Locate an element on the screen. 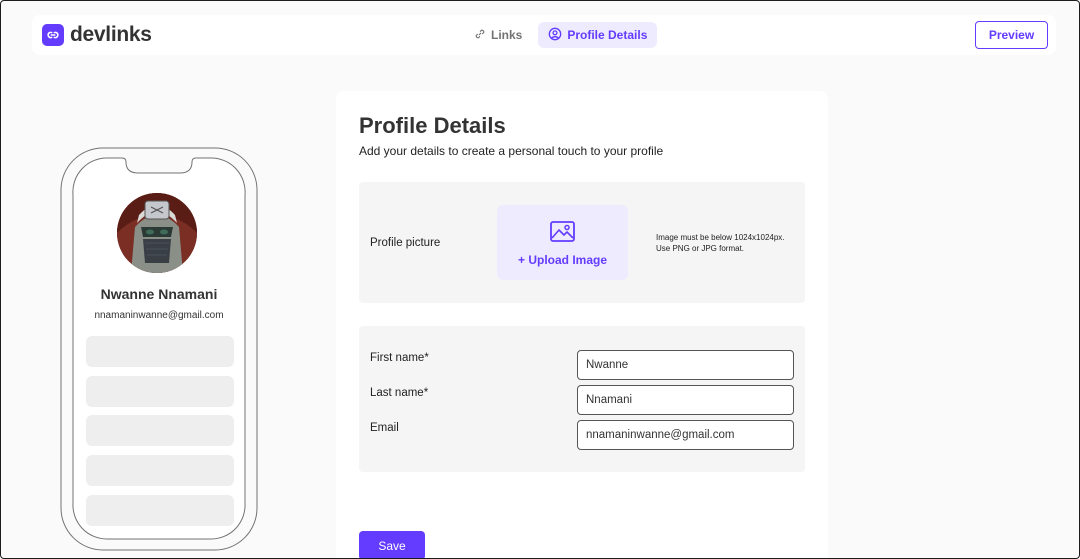 The width and height of the screenshot is (1080, 559). tab-links: Links is located at coordinates (498, 35).